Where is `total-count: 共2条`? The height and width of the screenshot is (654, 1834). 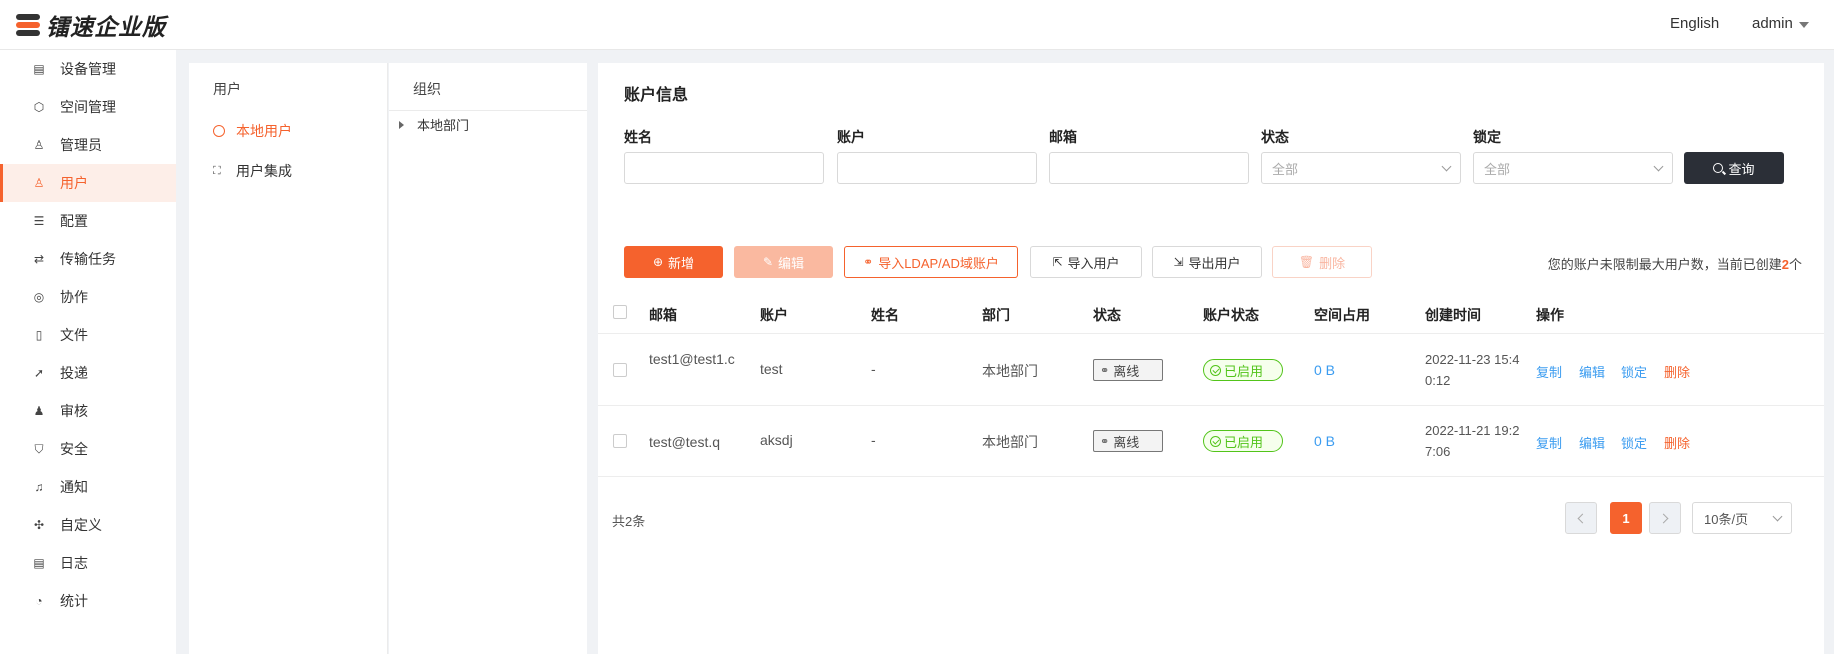 total-count: 共2条 is located at coordinates (629, 521).